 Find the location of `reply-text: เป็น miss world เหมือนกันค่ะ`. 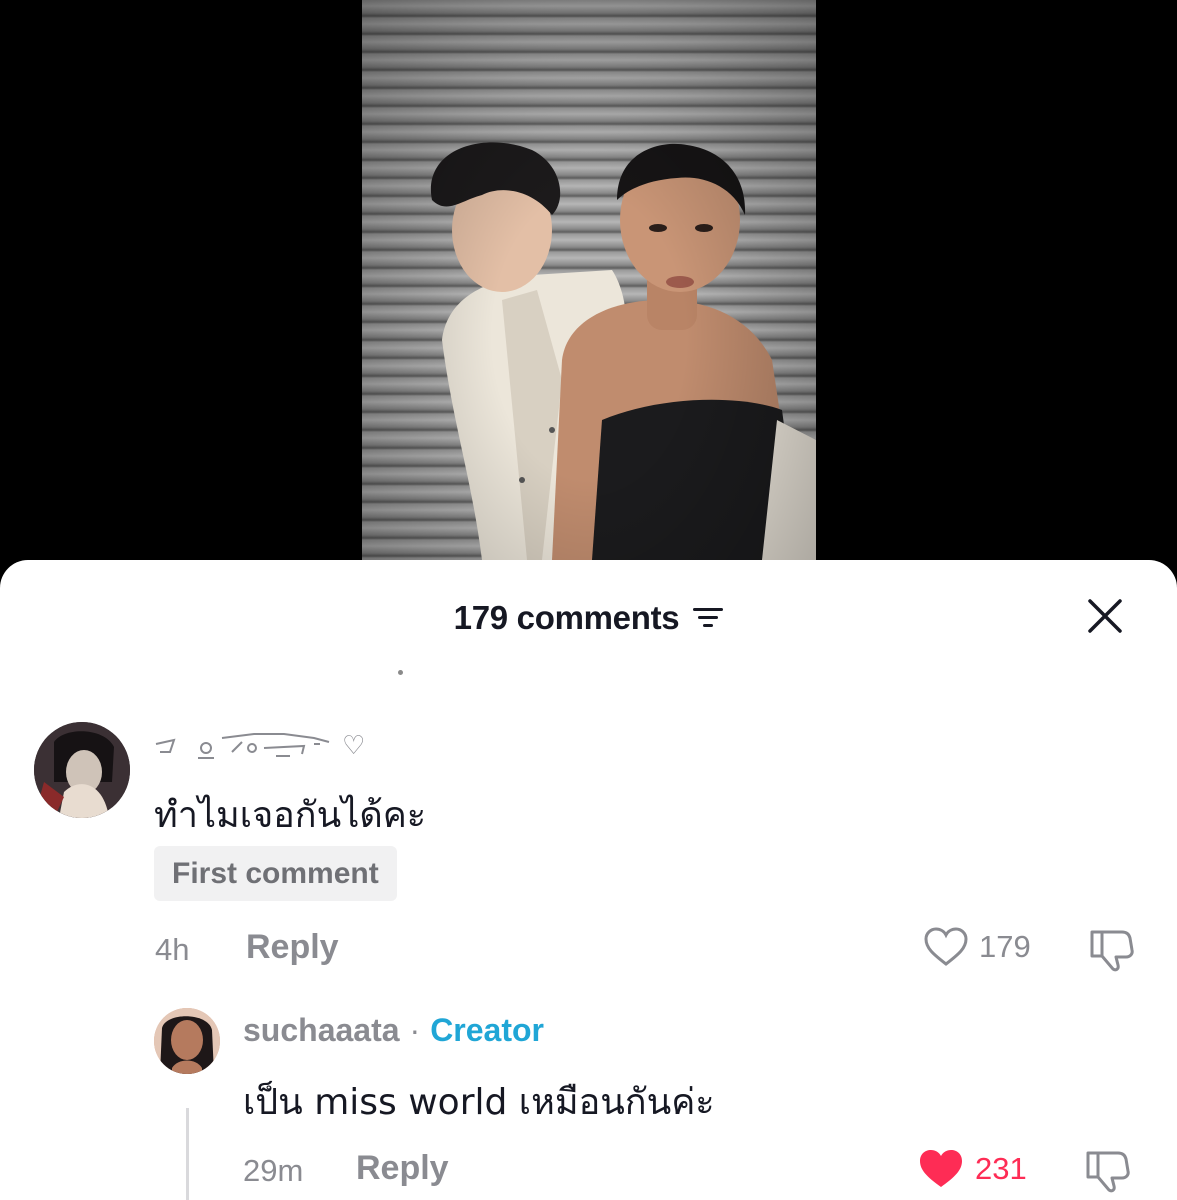

reply-text: เป็น miss world เหมือนกันค่ะ is located at coordinates (479, 1102).